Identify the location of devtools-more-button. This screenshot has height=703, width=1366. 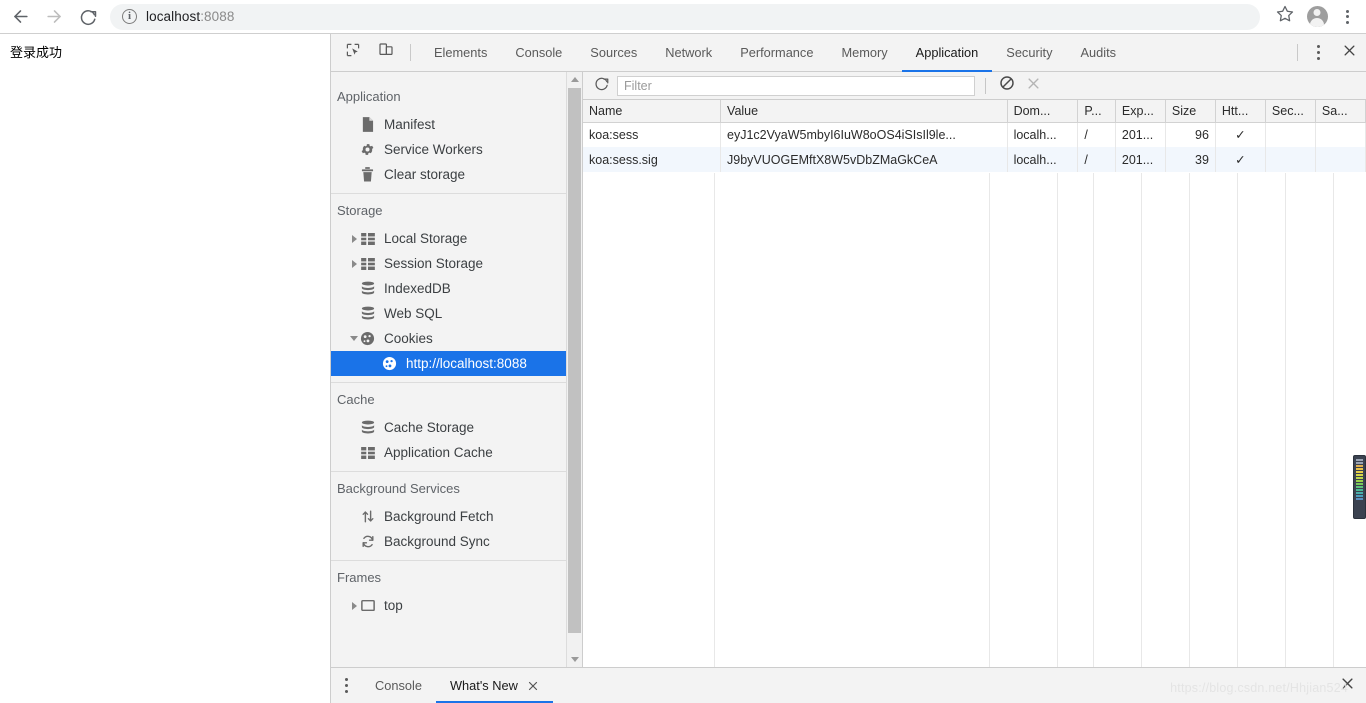
(1318, 52).